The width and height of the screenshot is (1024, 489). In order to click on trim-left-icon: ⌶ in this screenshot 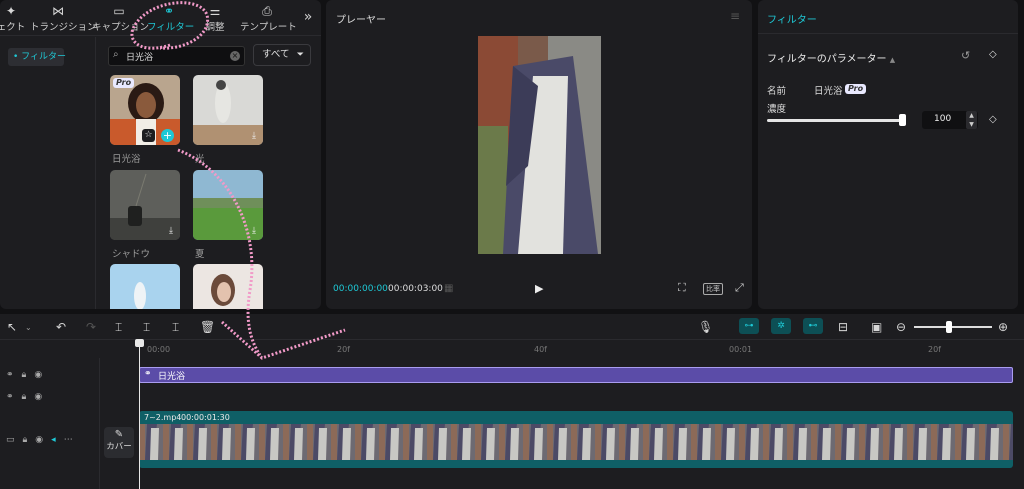, I will do `click(146, 327)`.